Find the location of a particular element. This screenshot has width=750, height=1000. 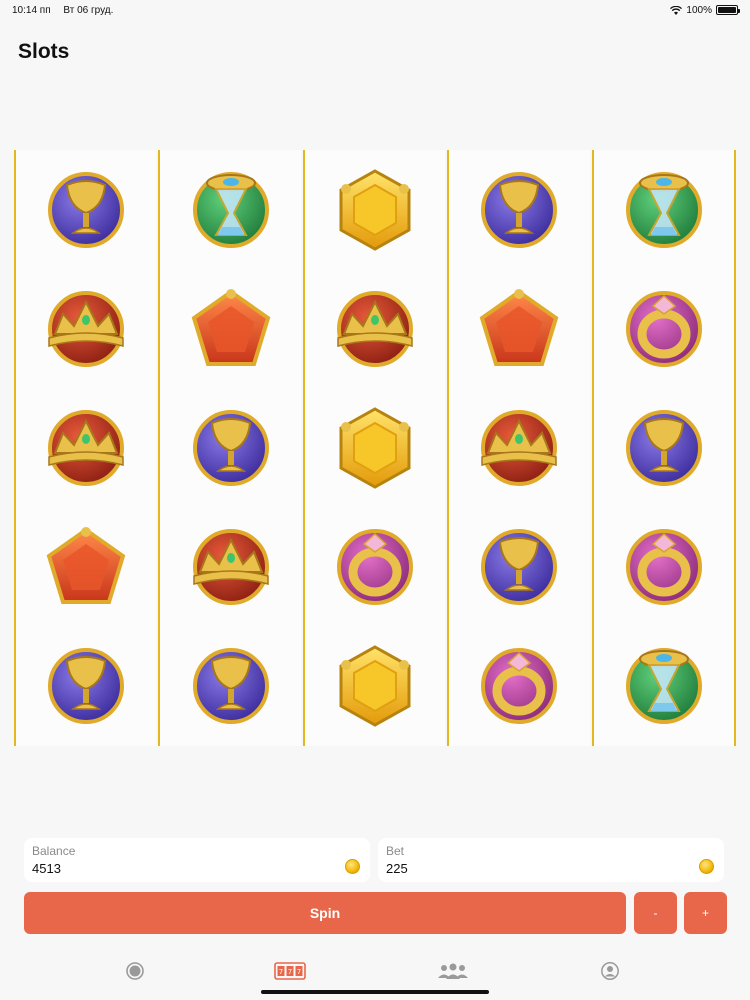

battery-icon is located at coordinates (728, 10).